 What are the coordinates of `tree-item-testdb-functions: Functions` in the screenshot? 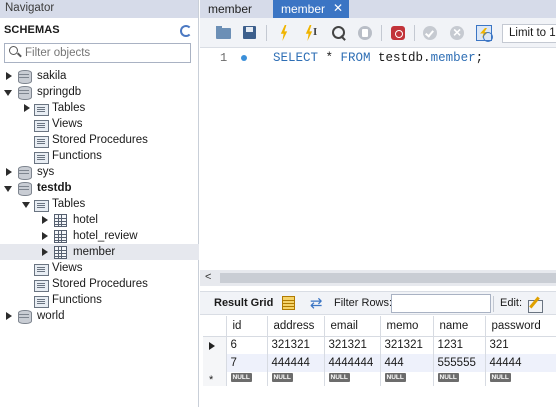 It's located at (99, 300).